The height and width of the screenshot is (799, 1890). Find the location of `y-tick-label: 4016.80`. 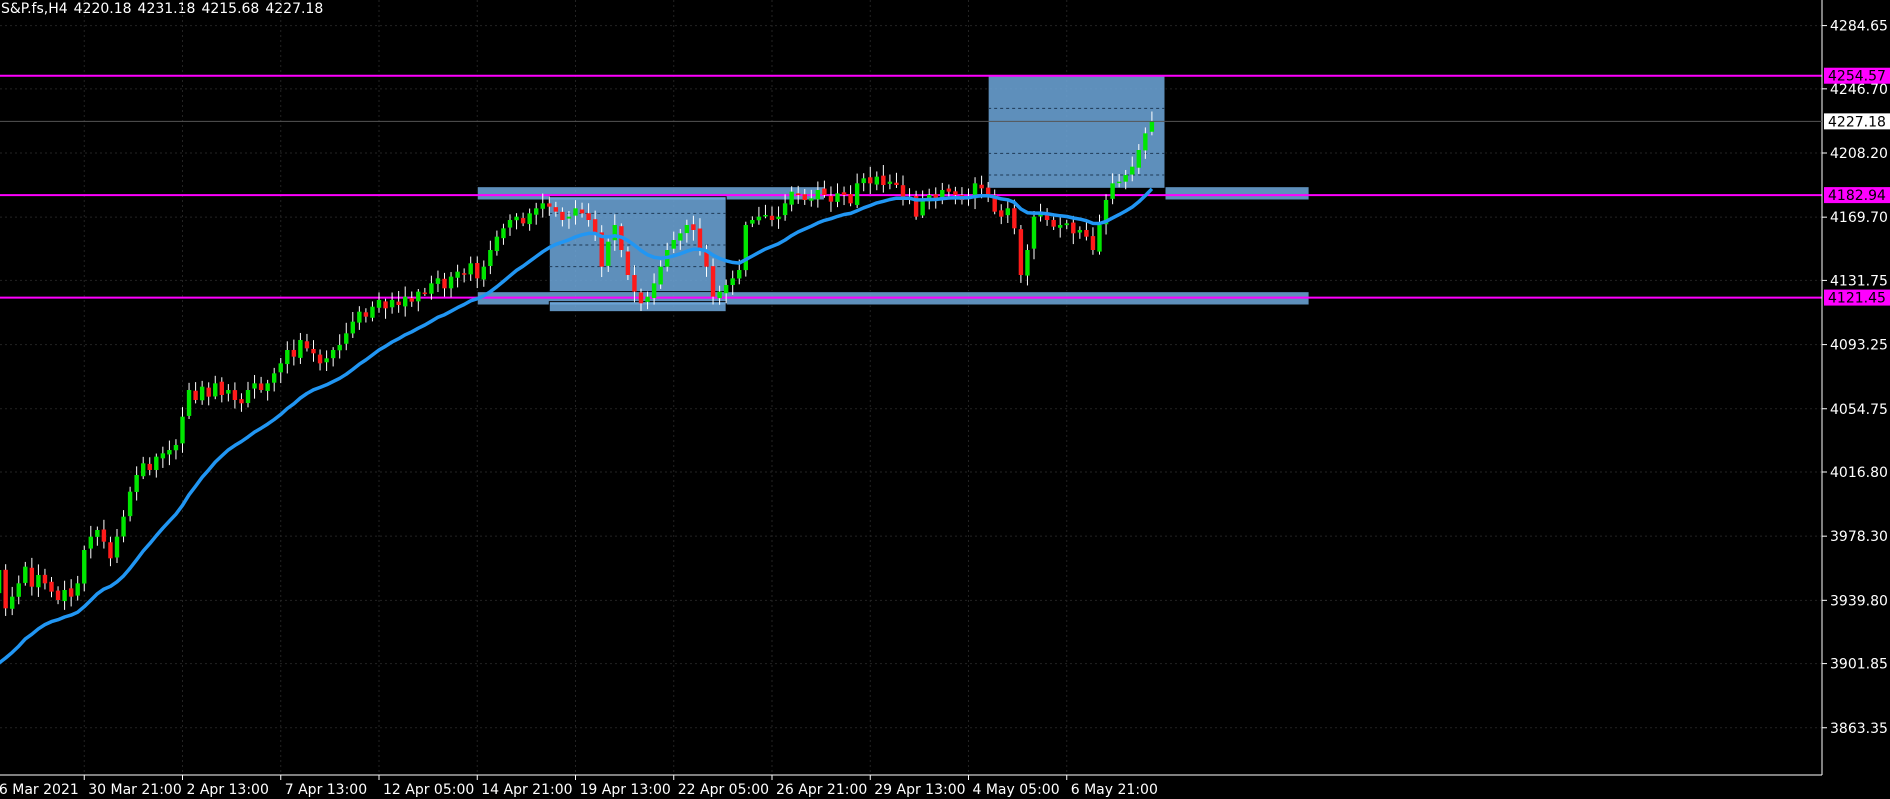

y-tick-label: 4016.80 is located at coordinates (1859, 473).